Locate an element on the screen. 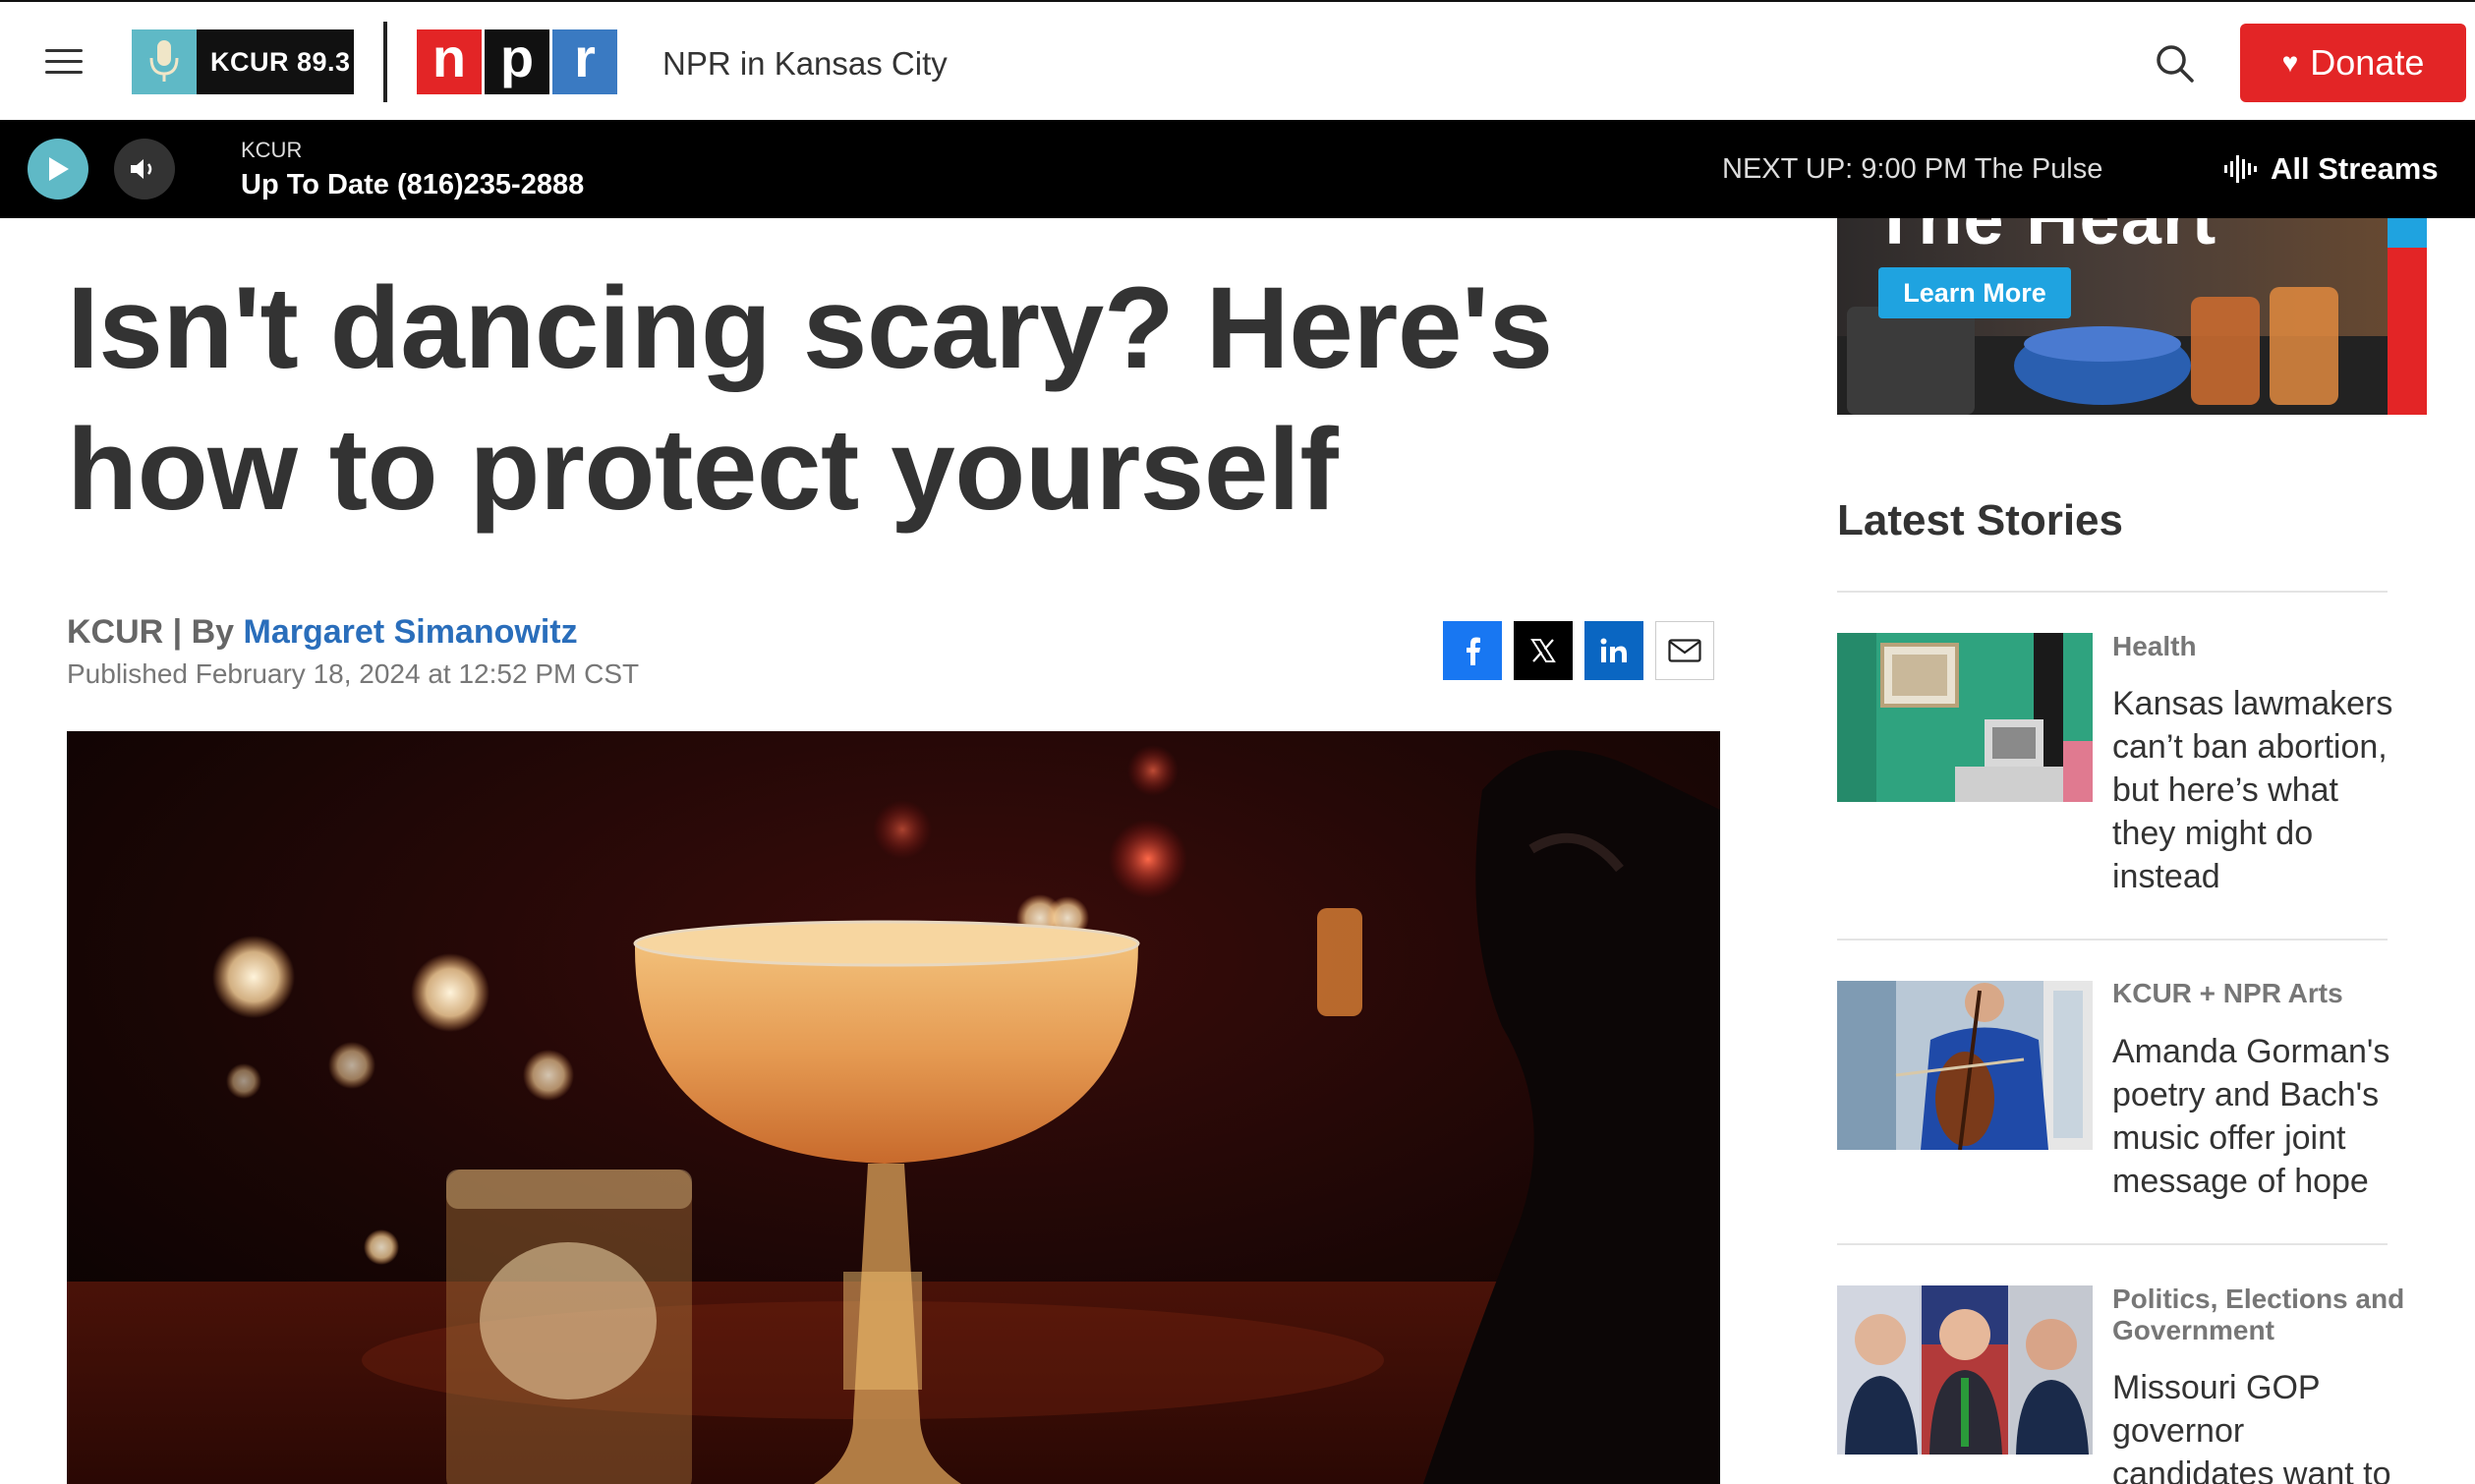 The image size is (2475, 1484). email-share-button is located at coordinates (1684, 650).